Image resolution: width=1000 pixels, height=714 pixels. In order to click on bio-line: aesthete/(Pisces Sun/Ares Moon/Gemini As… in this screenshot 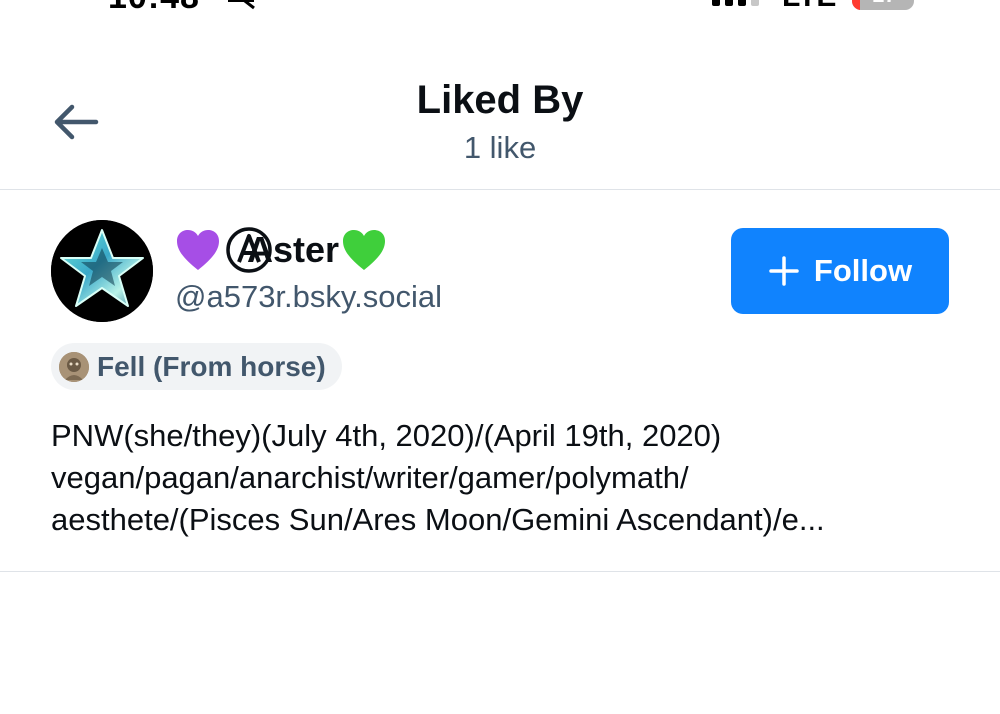, I will do `click(438, 519)`.